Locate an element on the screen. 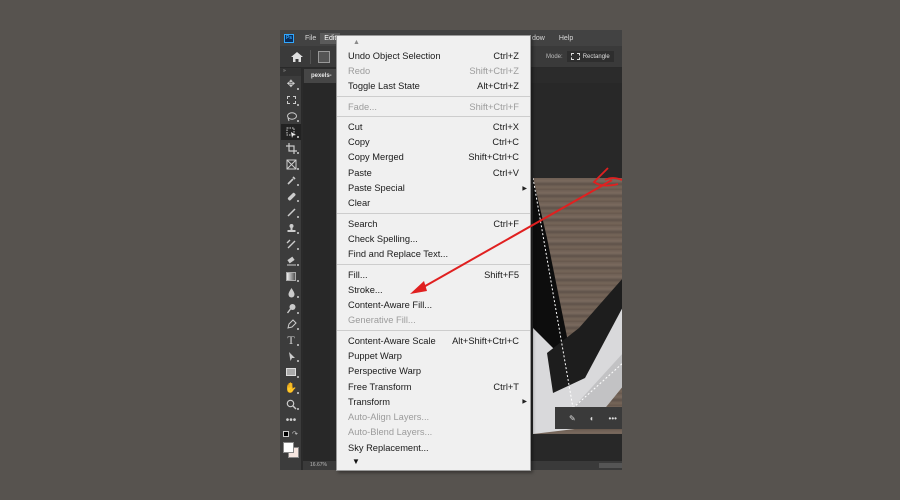 The width and height of the screenshot is (900, 500). menu-window: dow is located at coordinates (538, 38).